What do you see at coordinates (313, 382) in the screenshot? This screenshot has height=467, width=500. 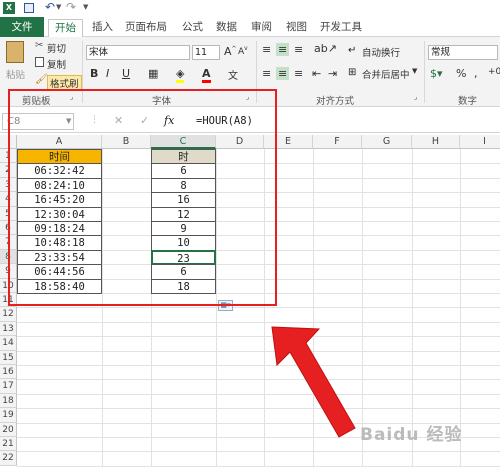 I see `annotation-arrow` at bounding box center [313, 382].